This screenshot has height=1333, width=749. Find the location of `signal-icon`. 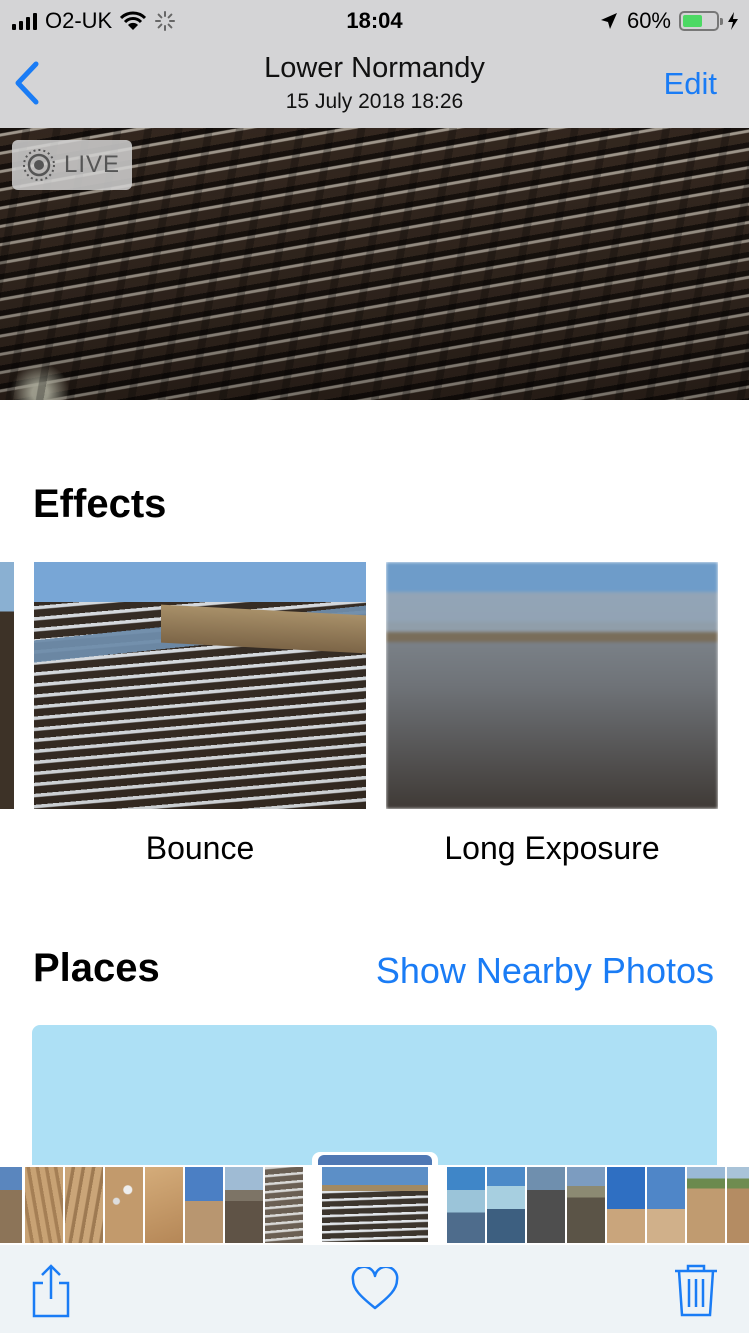

signal-icon is located at coordinates (24, 21).